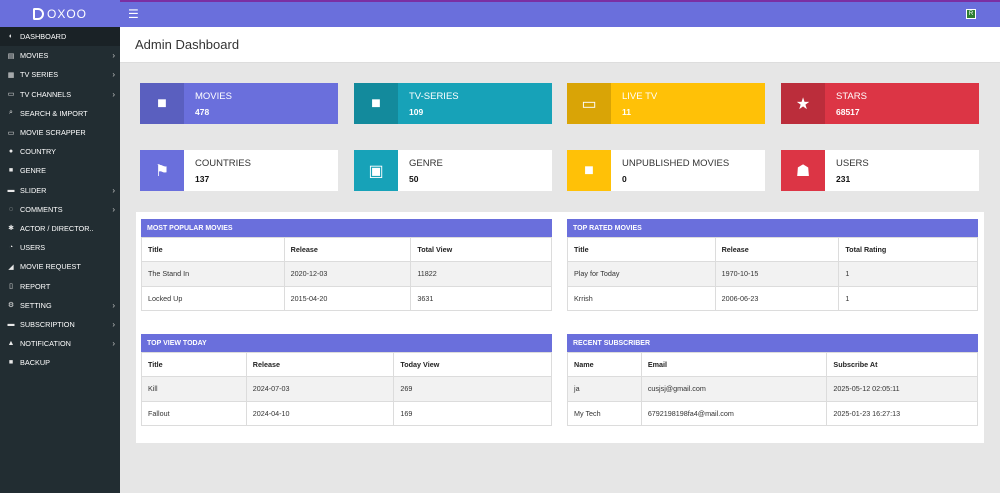 Image resolution: width=1000 pixels, height=493 pixels. What do you see at coordinates (60, 247) in the screenshot?
I see `sidebar-item-users: ◔ USERS` at bounding box center [60, 247].